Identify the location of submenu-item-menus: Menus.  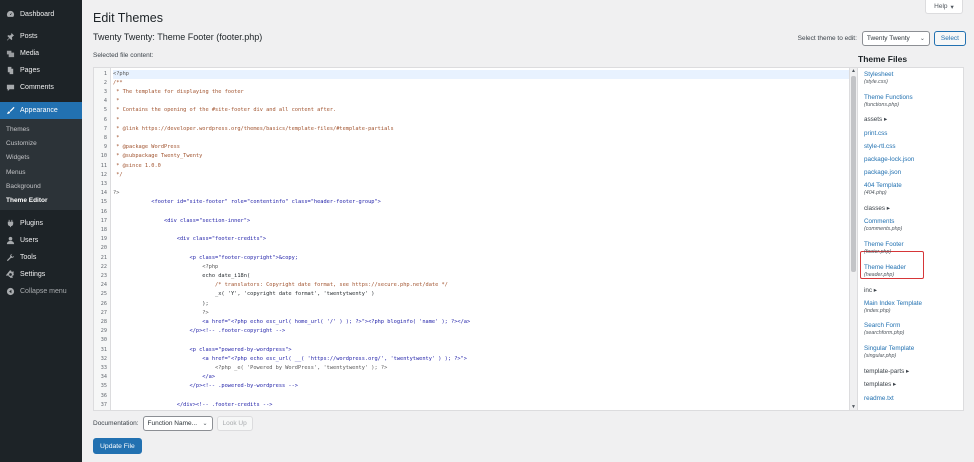
(41, 172).